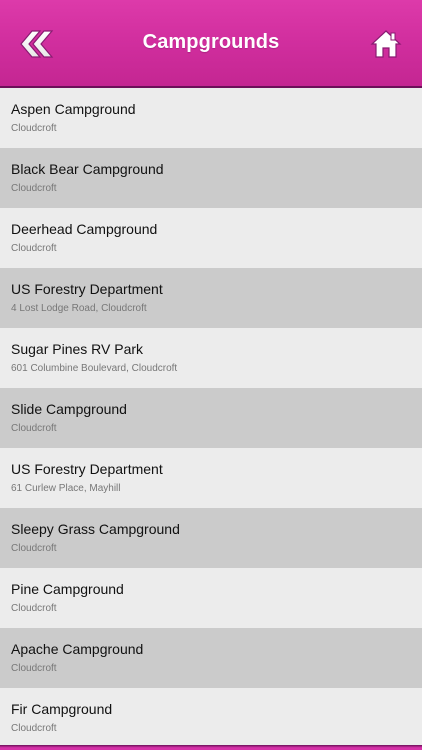 The width and height of the screenshot is (422, 750). What do you see at coordinates (67, 589) in the screenshot?
I see `item-title: Pine Campground` at bounding box center [67, 589].